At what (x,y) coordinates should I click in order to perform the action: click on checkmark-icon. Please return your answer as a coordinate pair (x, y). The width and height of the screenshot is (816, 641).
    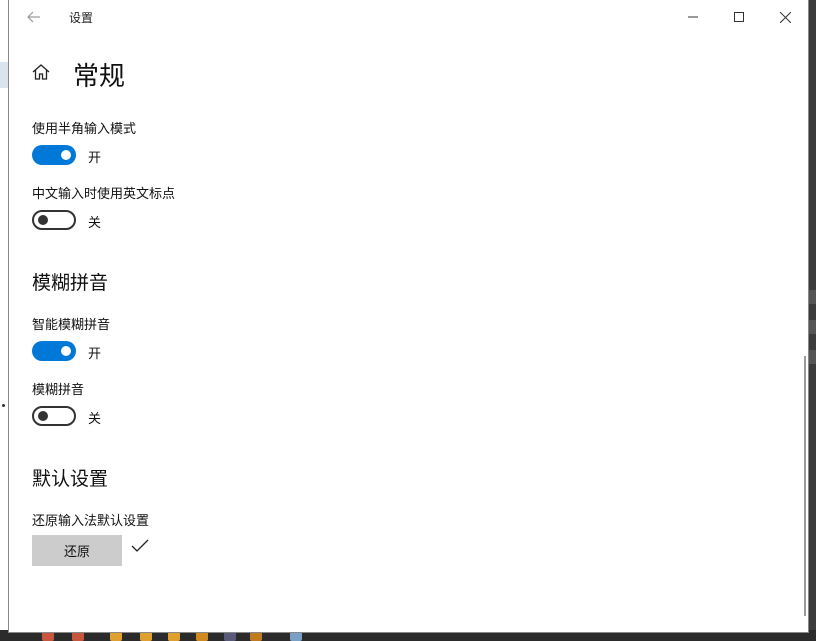
    Looking at the image, I should click on (140, 545).